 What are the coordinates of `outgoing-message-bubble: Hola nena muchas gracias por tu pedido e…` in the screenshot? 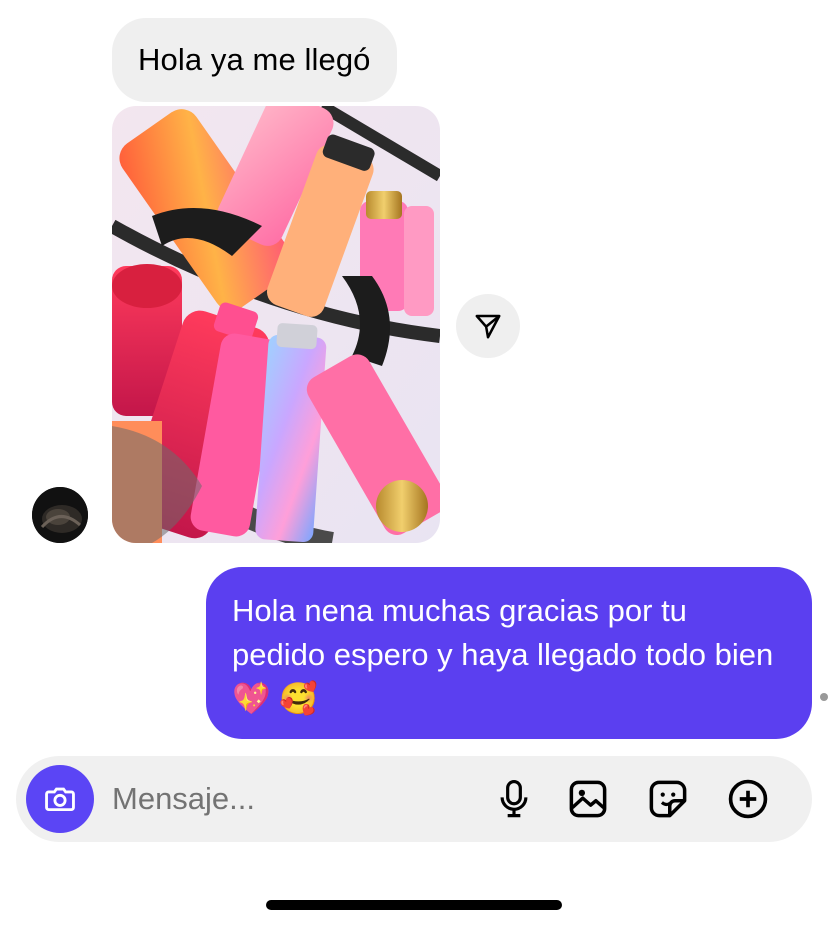 It's located at (509, 653).